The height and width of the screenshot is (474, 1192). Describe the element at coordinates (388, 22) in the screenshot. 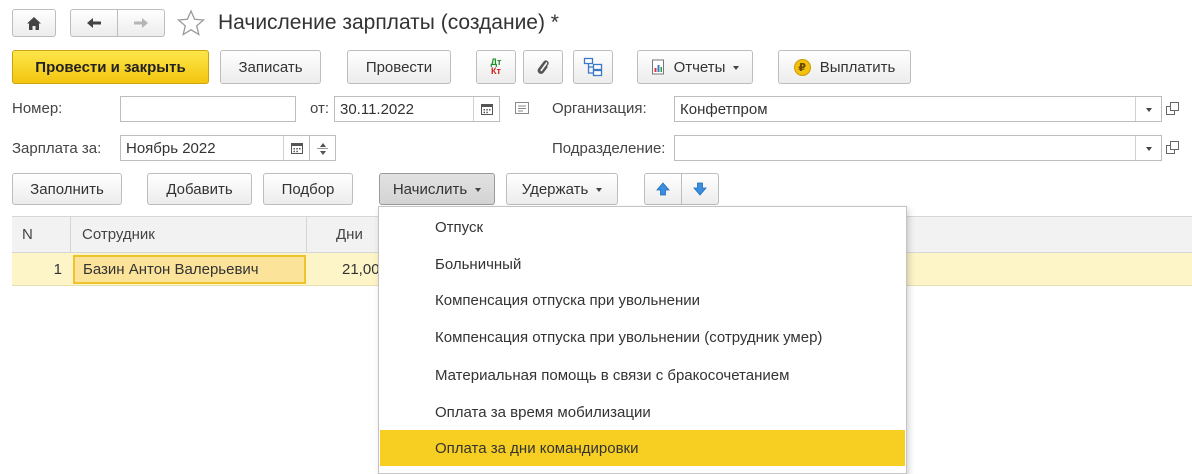

I see `page-title: Начисление зарплаты (создание) *` at that location.